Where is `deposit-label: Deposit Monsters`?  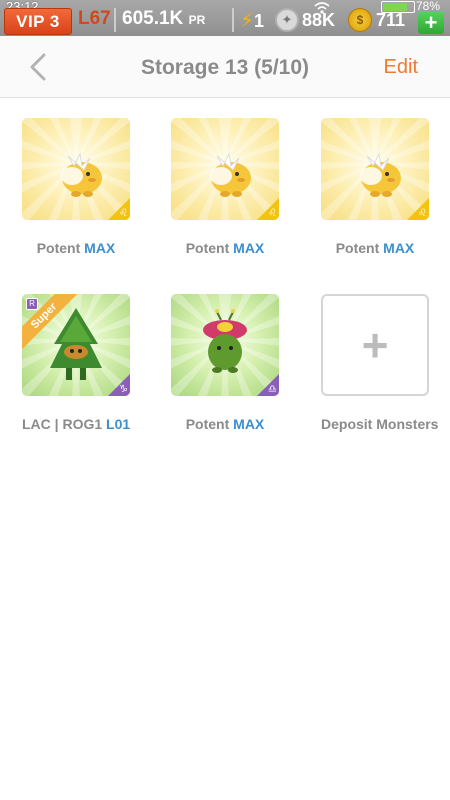 deposit-label: Deposit Monsters is located at coordinates (380, 424).